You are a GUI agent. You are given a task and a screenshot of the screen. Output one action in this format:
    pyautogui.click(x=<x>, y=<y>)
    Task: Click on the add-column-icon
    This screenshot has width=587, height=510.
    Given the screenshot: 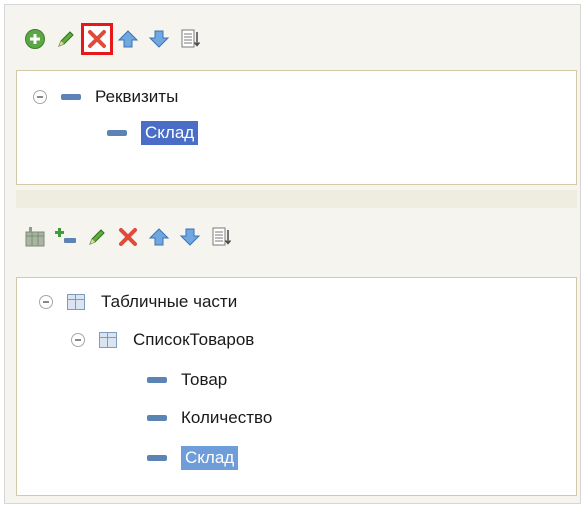 What is the action you would take?
    pyautogui.click(x=65, y=235)
    